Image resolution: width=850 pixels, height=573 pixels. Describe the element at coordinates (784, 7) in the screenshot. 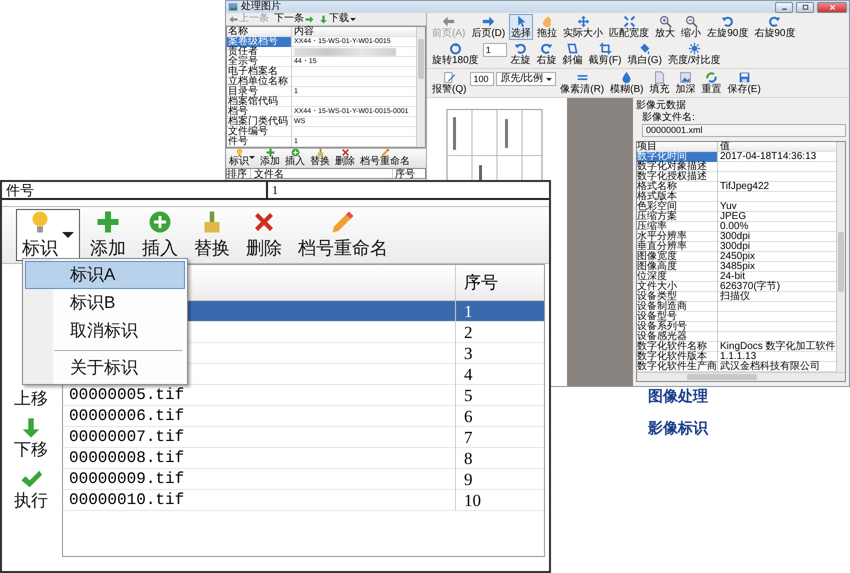

I see `minimize-button` at that location.